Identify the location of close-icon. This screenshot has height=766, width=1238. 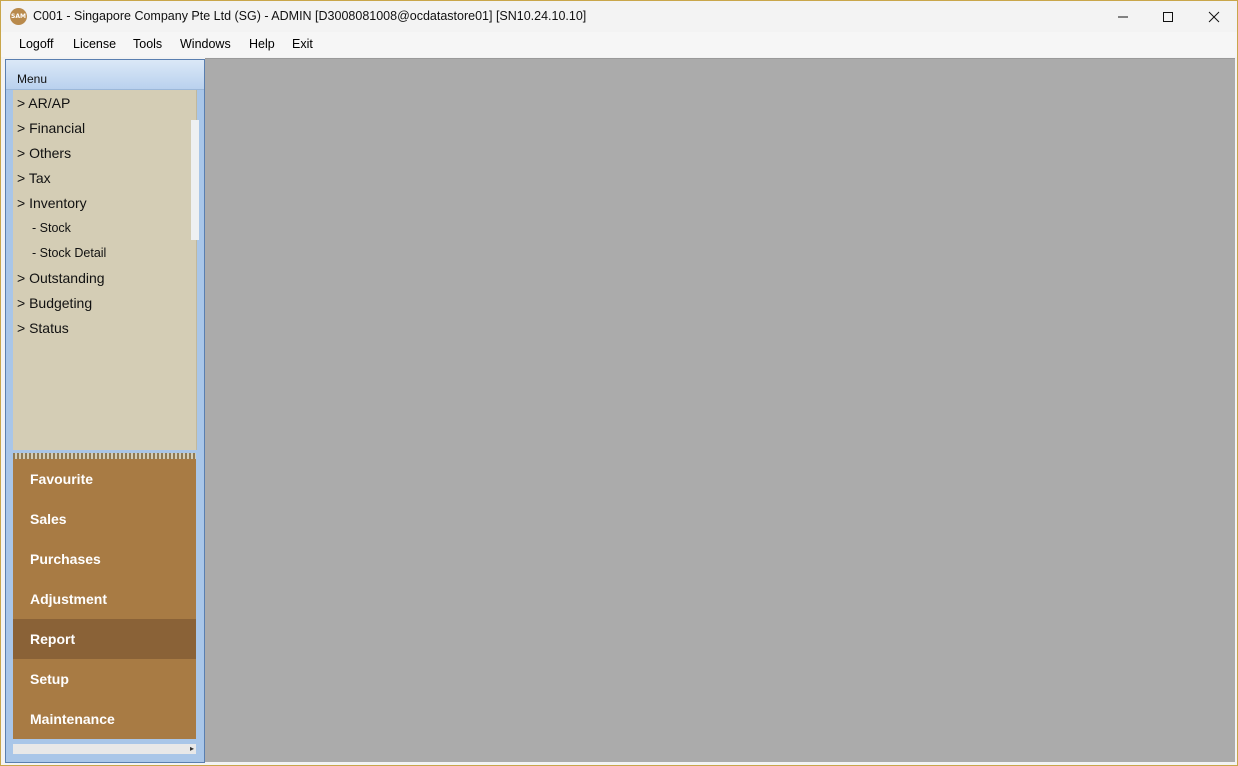
(1214, 17).